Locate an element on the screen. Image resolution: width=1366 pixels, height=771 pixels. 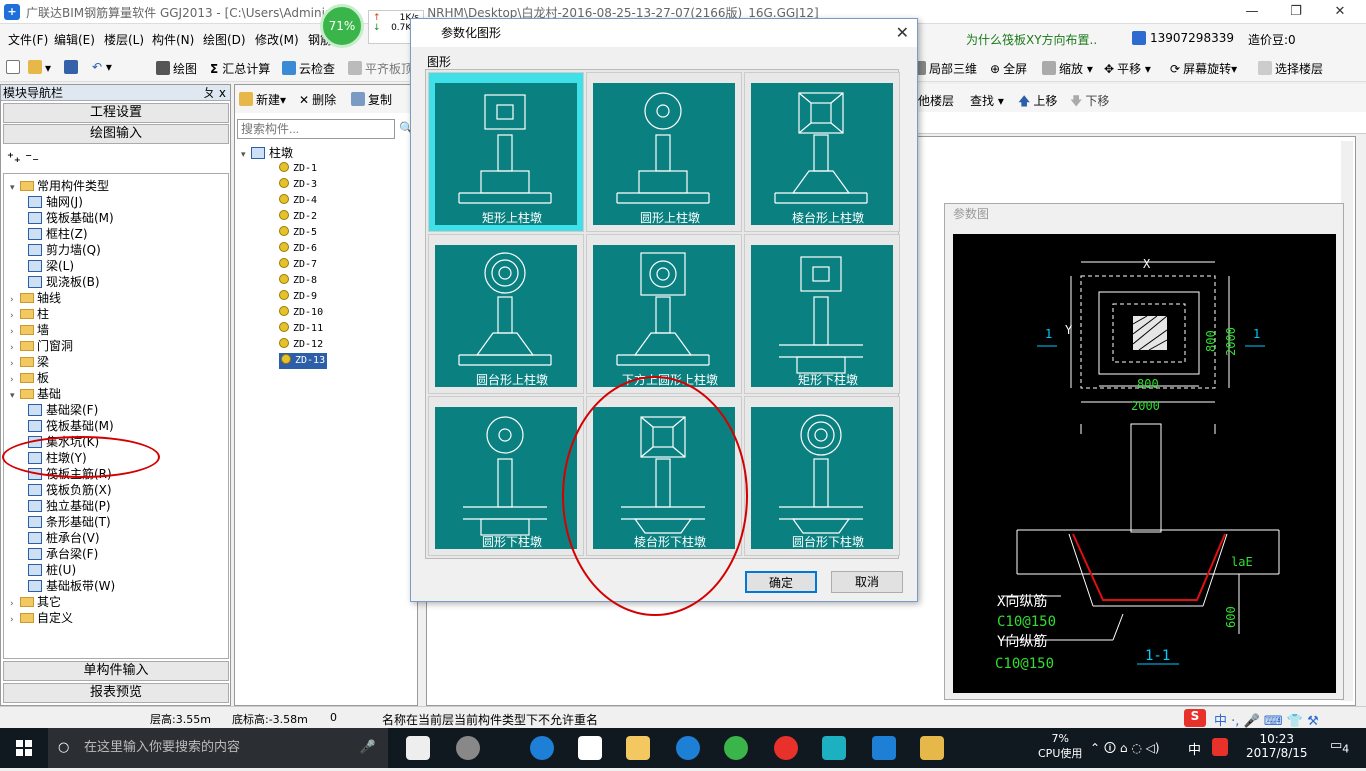
single-input-button: 单构件输入 is located at coordinates (116, 671).